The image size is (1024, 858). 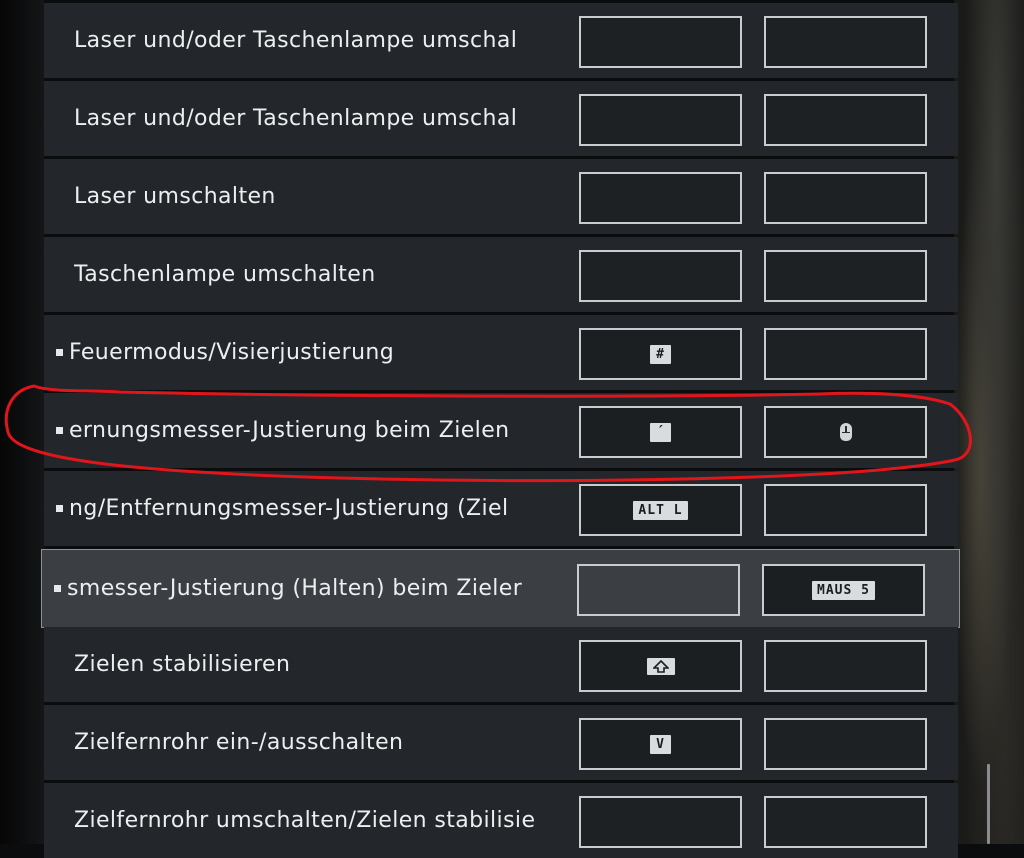 What do you see at coordinates (501, 196) in the screenshot?
I see `keybinding-row: Laser umschalten` at bounding box center [501, 196].